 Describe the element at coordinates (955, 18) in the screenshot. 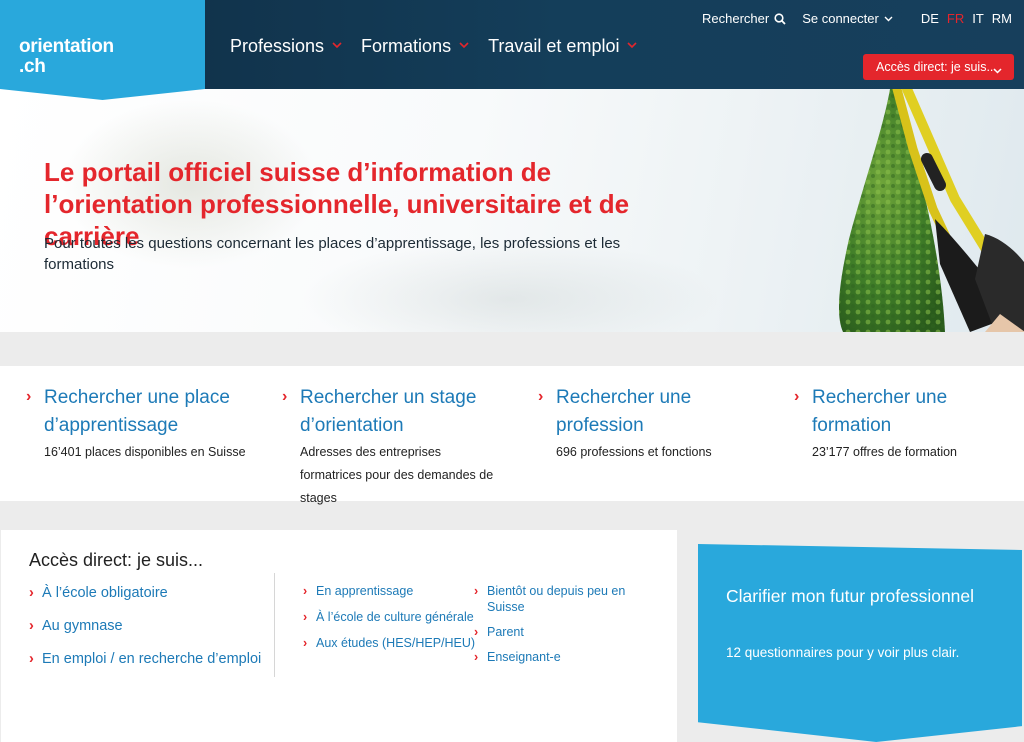

I see `language-fr: FR` at that location.